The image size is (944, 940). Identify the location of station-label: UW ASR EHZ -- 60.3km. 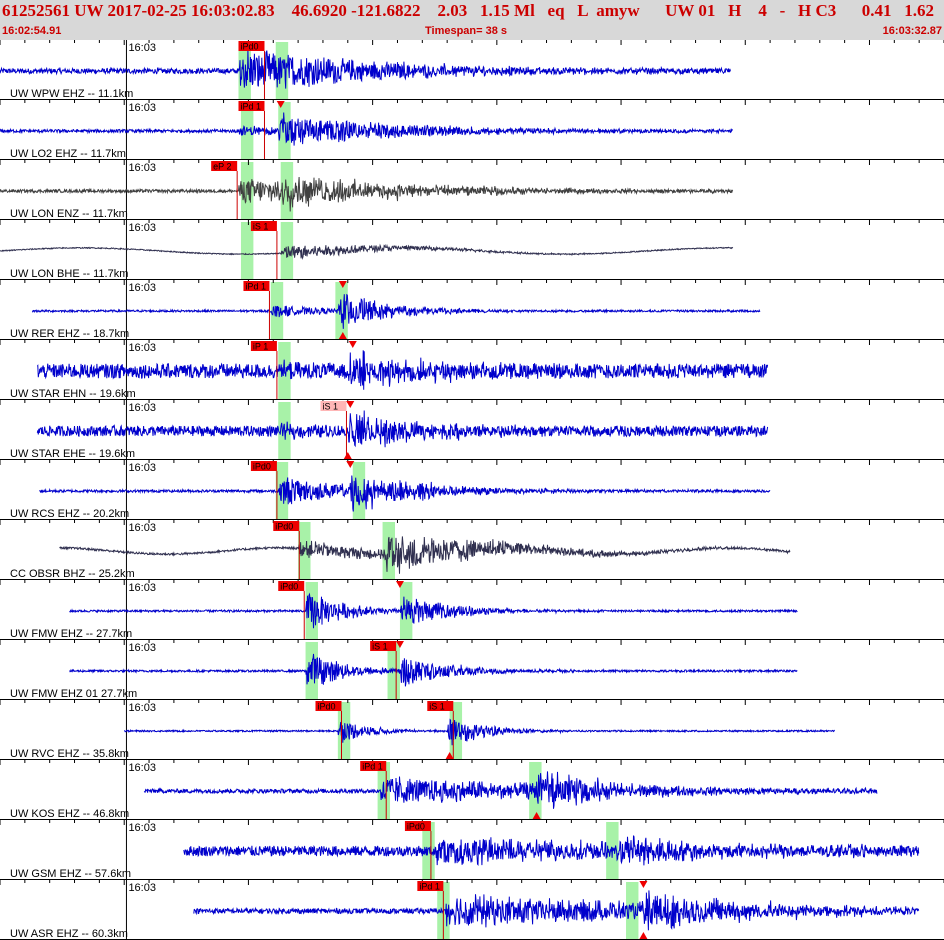
(69, 934).